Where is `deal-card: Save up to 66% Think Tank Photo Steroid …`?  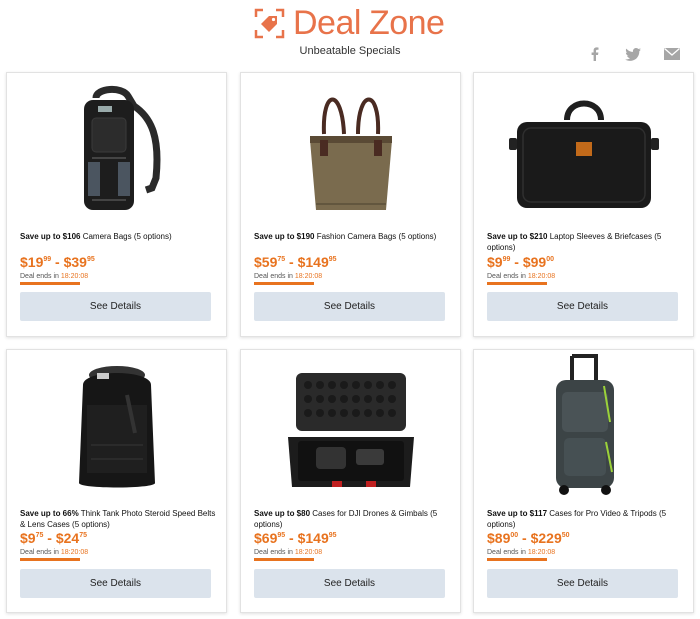
deal-card: Save up to 66% Think Tank Photo Steroid … is located at coordinates (116, 481).